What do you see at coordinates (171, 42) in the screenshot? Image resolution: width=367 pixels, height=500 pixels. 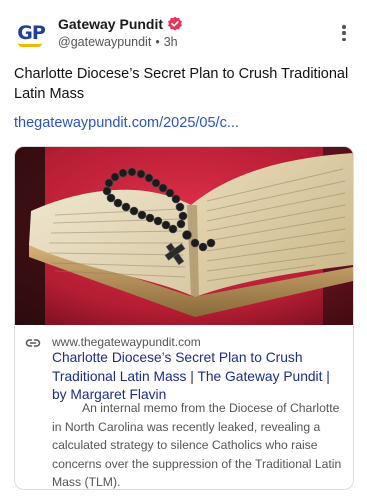 I see `post-time: 3h` at bounding box center [171, 42].